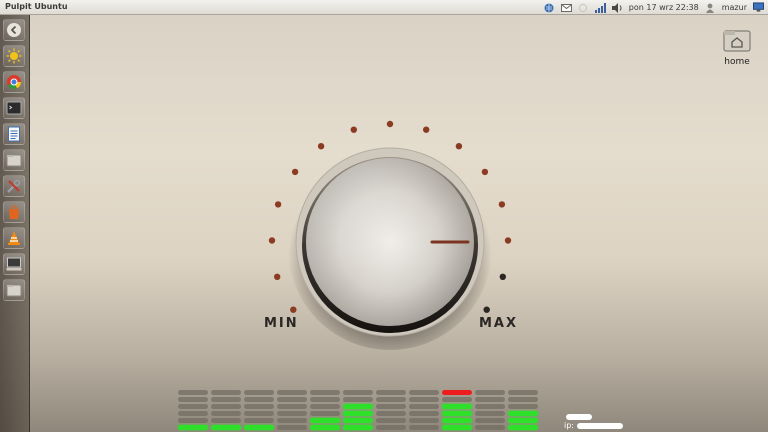  What do you see at coordinates (734, 7) in the screenshot?
I see `user-name: mazur` at bounding box center [734, 7].